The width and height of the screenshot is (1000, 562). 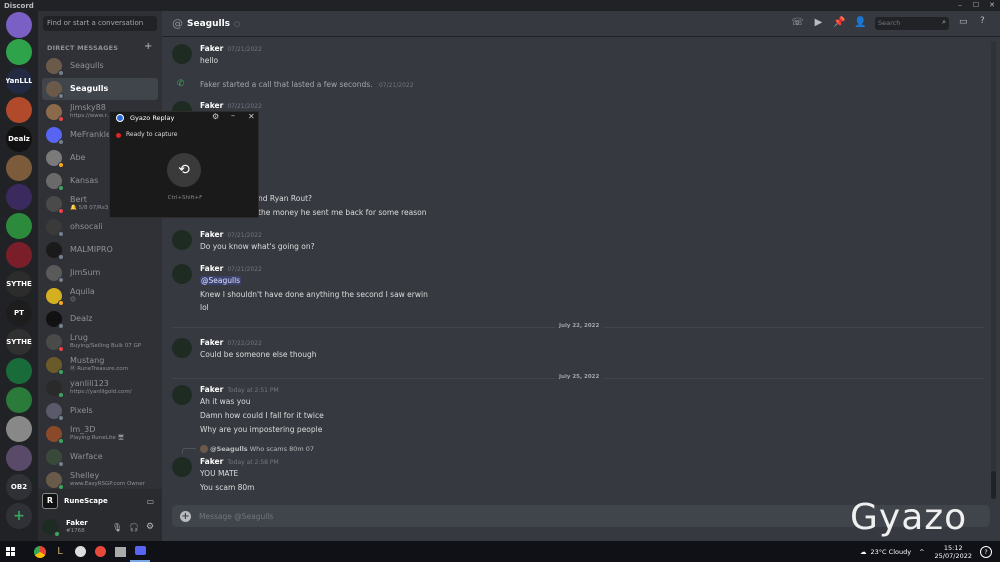 I want to click on dm-item: Mustang Ⓜ RuneTreasure.com, so click(x=100, y=365).